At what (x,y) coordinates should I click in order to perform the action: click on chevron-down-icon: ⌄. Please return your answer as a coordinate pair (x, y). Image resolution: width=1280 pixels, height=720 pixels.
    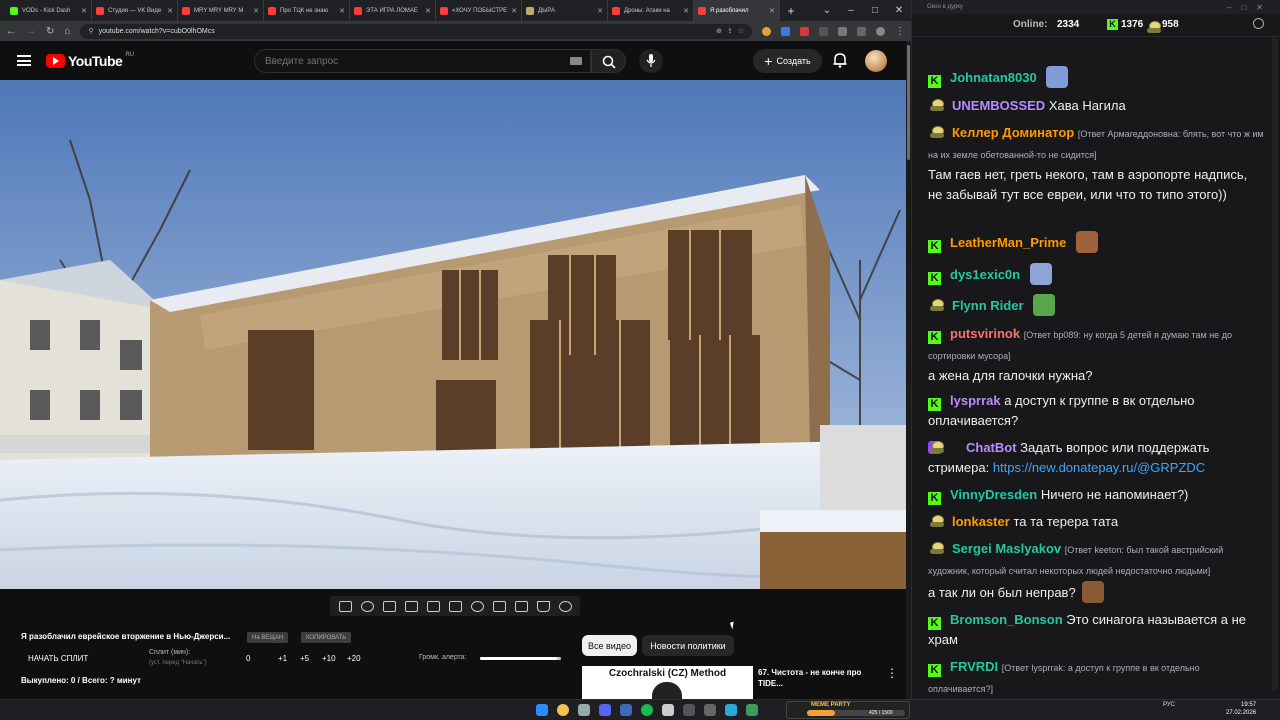
    Looking at the image, I should click on (827, 10).